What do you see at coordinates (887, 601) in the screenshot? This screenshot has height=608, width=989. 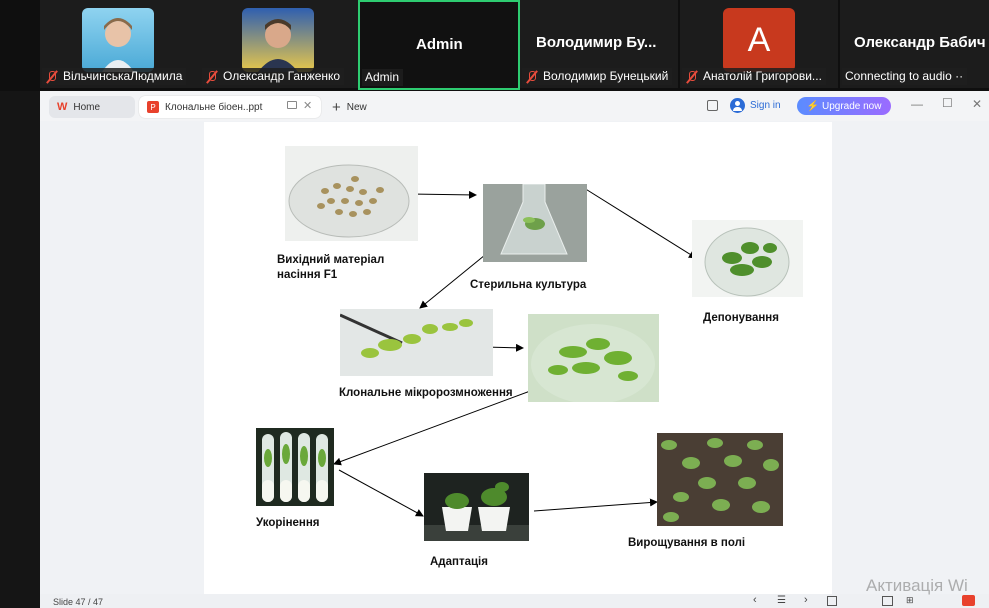 I see `slide-sorter-icon` at bounding box center [887, 601].